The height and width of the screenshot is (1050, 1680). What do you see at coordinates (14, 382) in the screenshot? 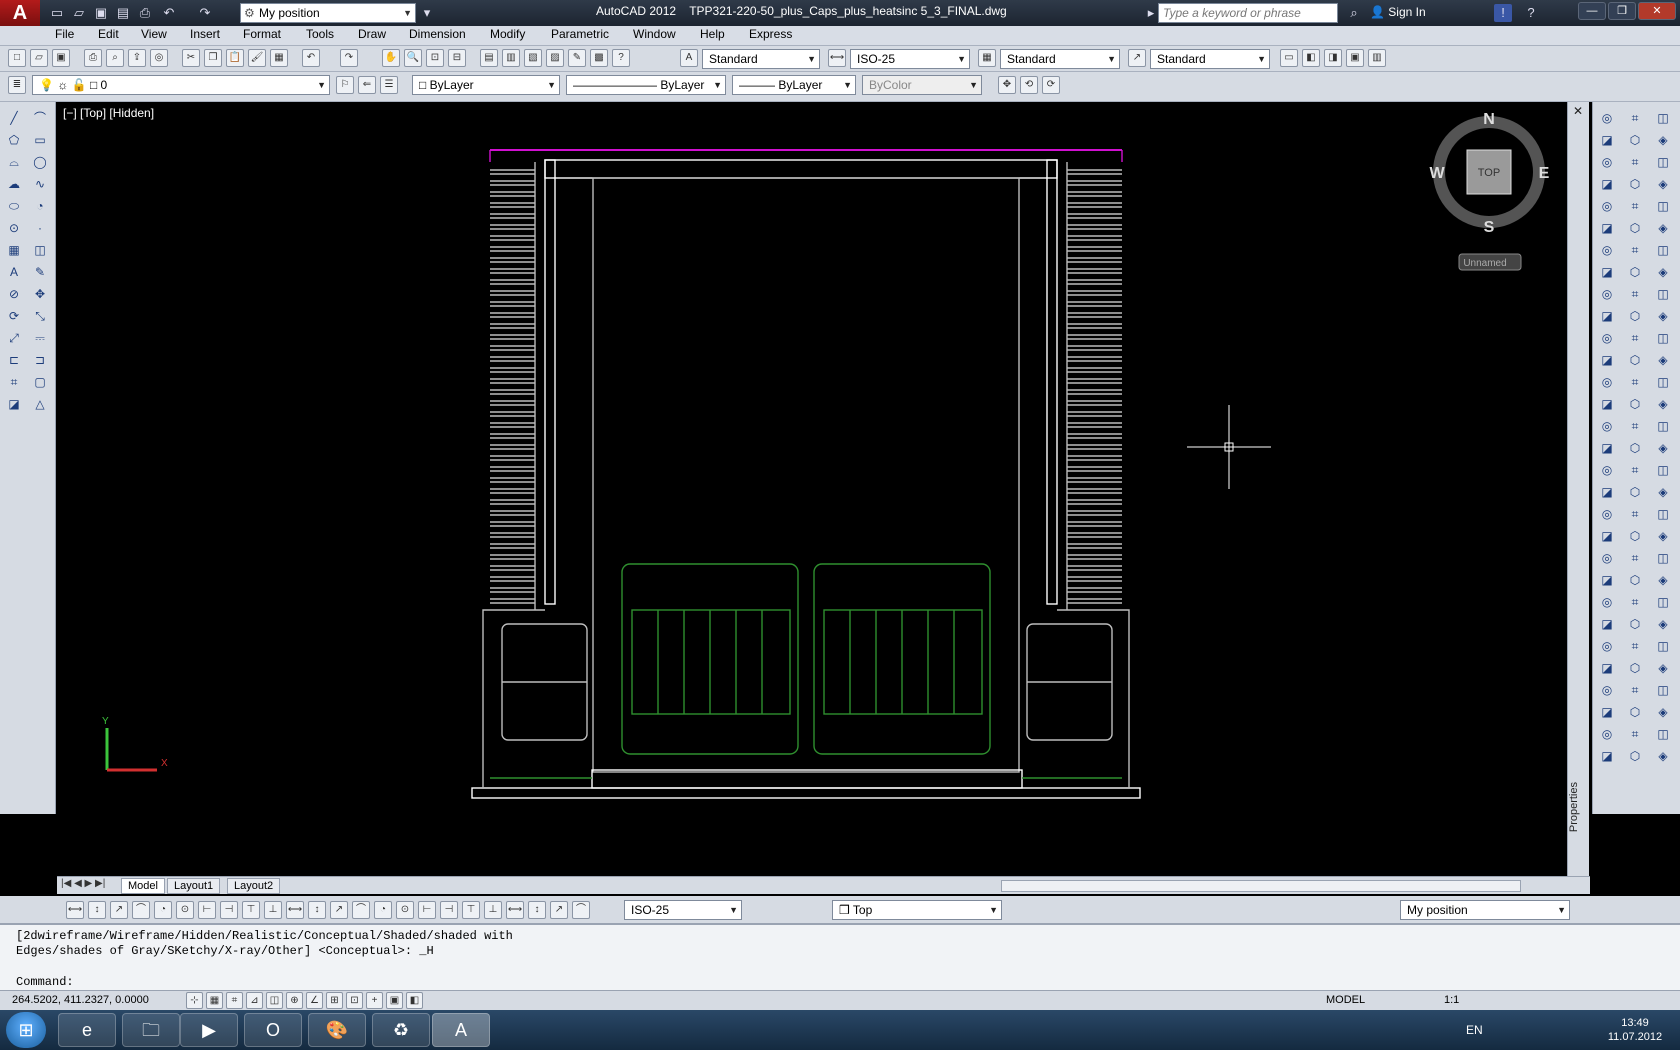
I see `draw-tool-icon: ⌗` at bounding box center [14, 382].